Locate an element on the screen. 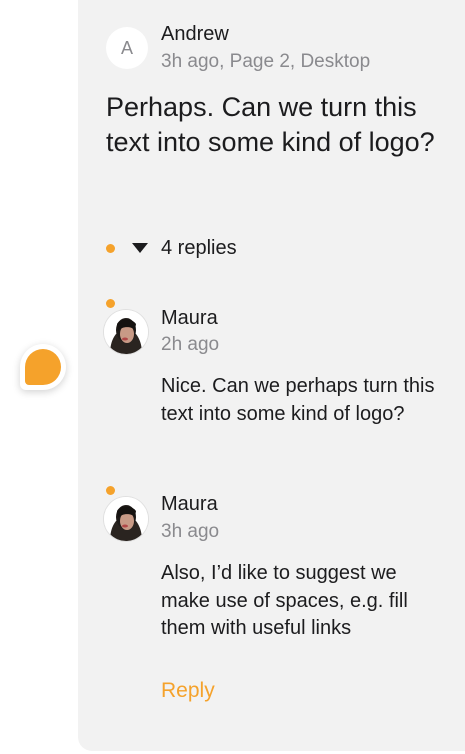 This screenshot has height=754, width=465. comment-pin-marker is located at coordinates (43, 367).